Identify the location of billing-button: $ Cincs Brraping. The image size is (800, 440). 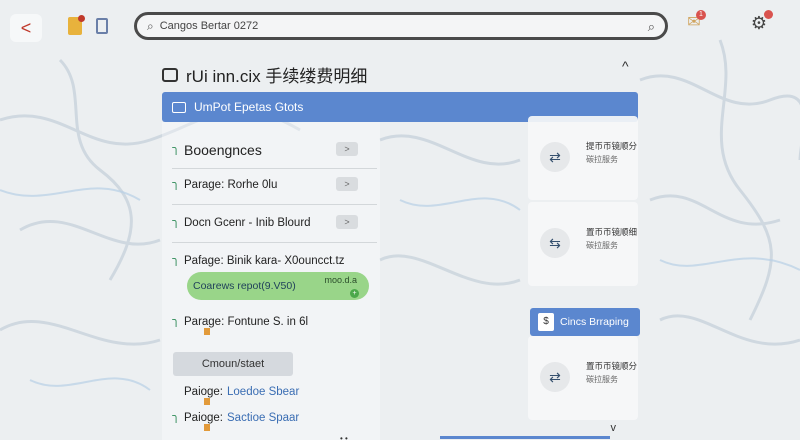
(585, 322).